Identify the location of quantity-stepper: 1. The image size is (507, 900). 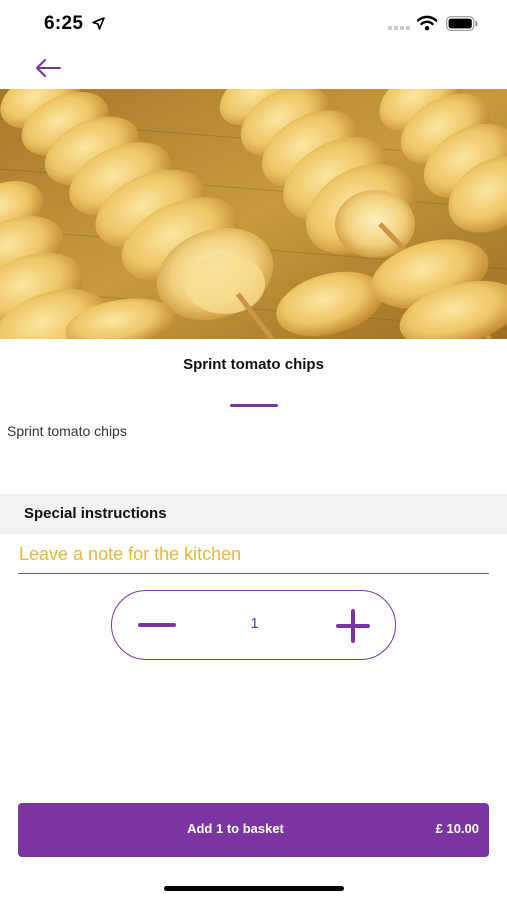
(253, 625).